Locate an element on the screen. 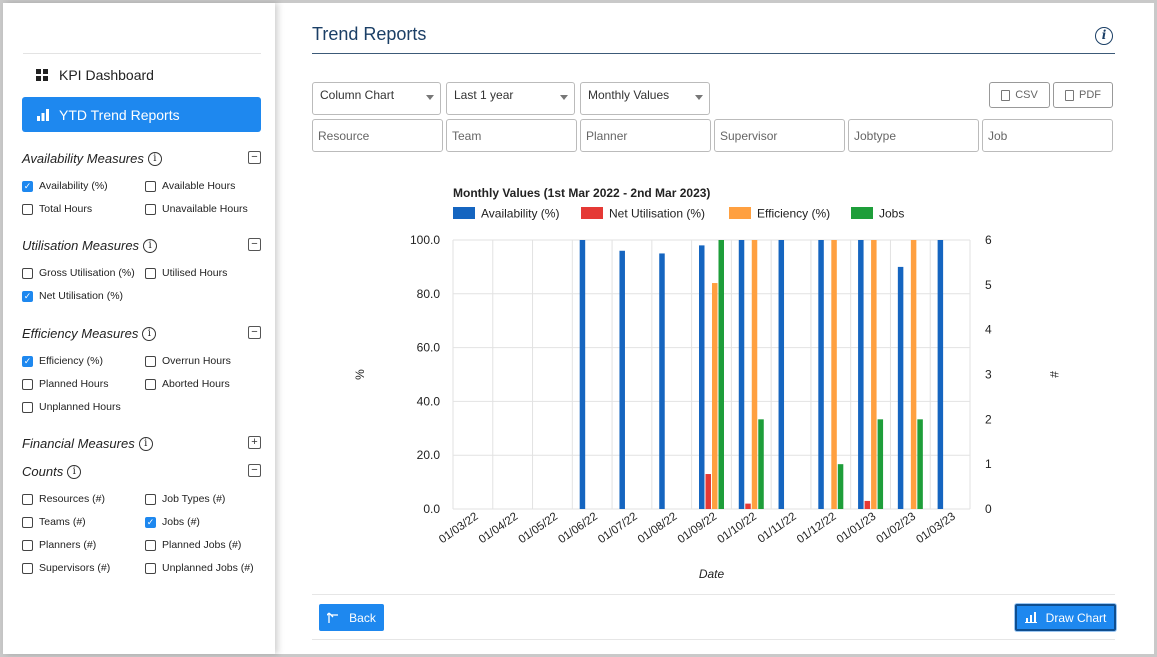 The height and width of the screenshot is (657, 1157). checkbox-total-hours: Total Hours is located at coordinates (57, 209).